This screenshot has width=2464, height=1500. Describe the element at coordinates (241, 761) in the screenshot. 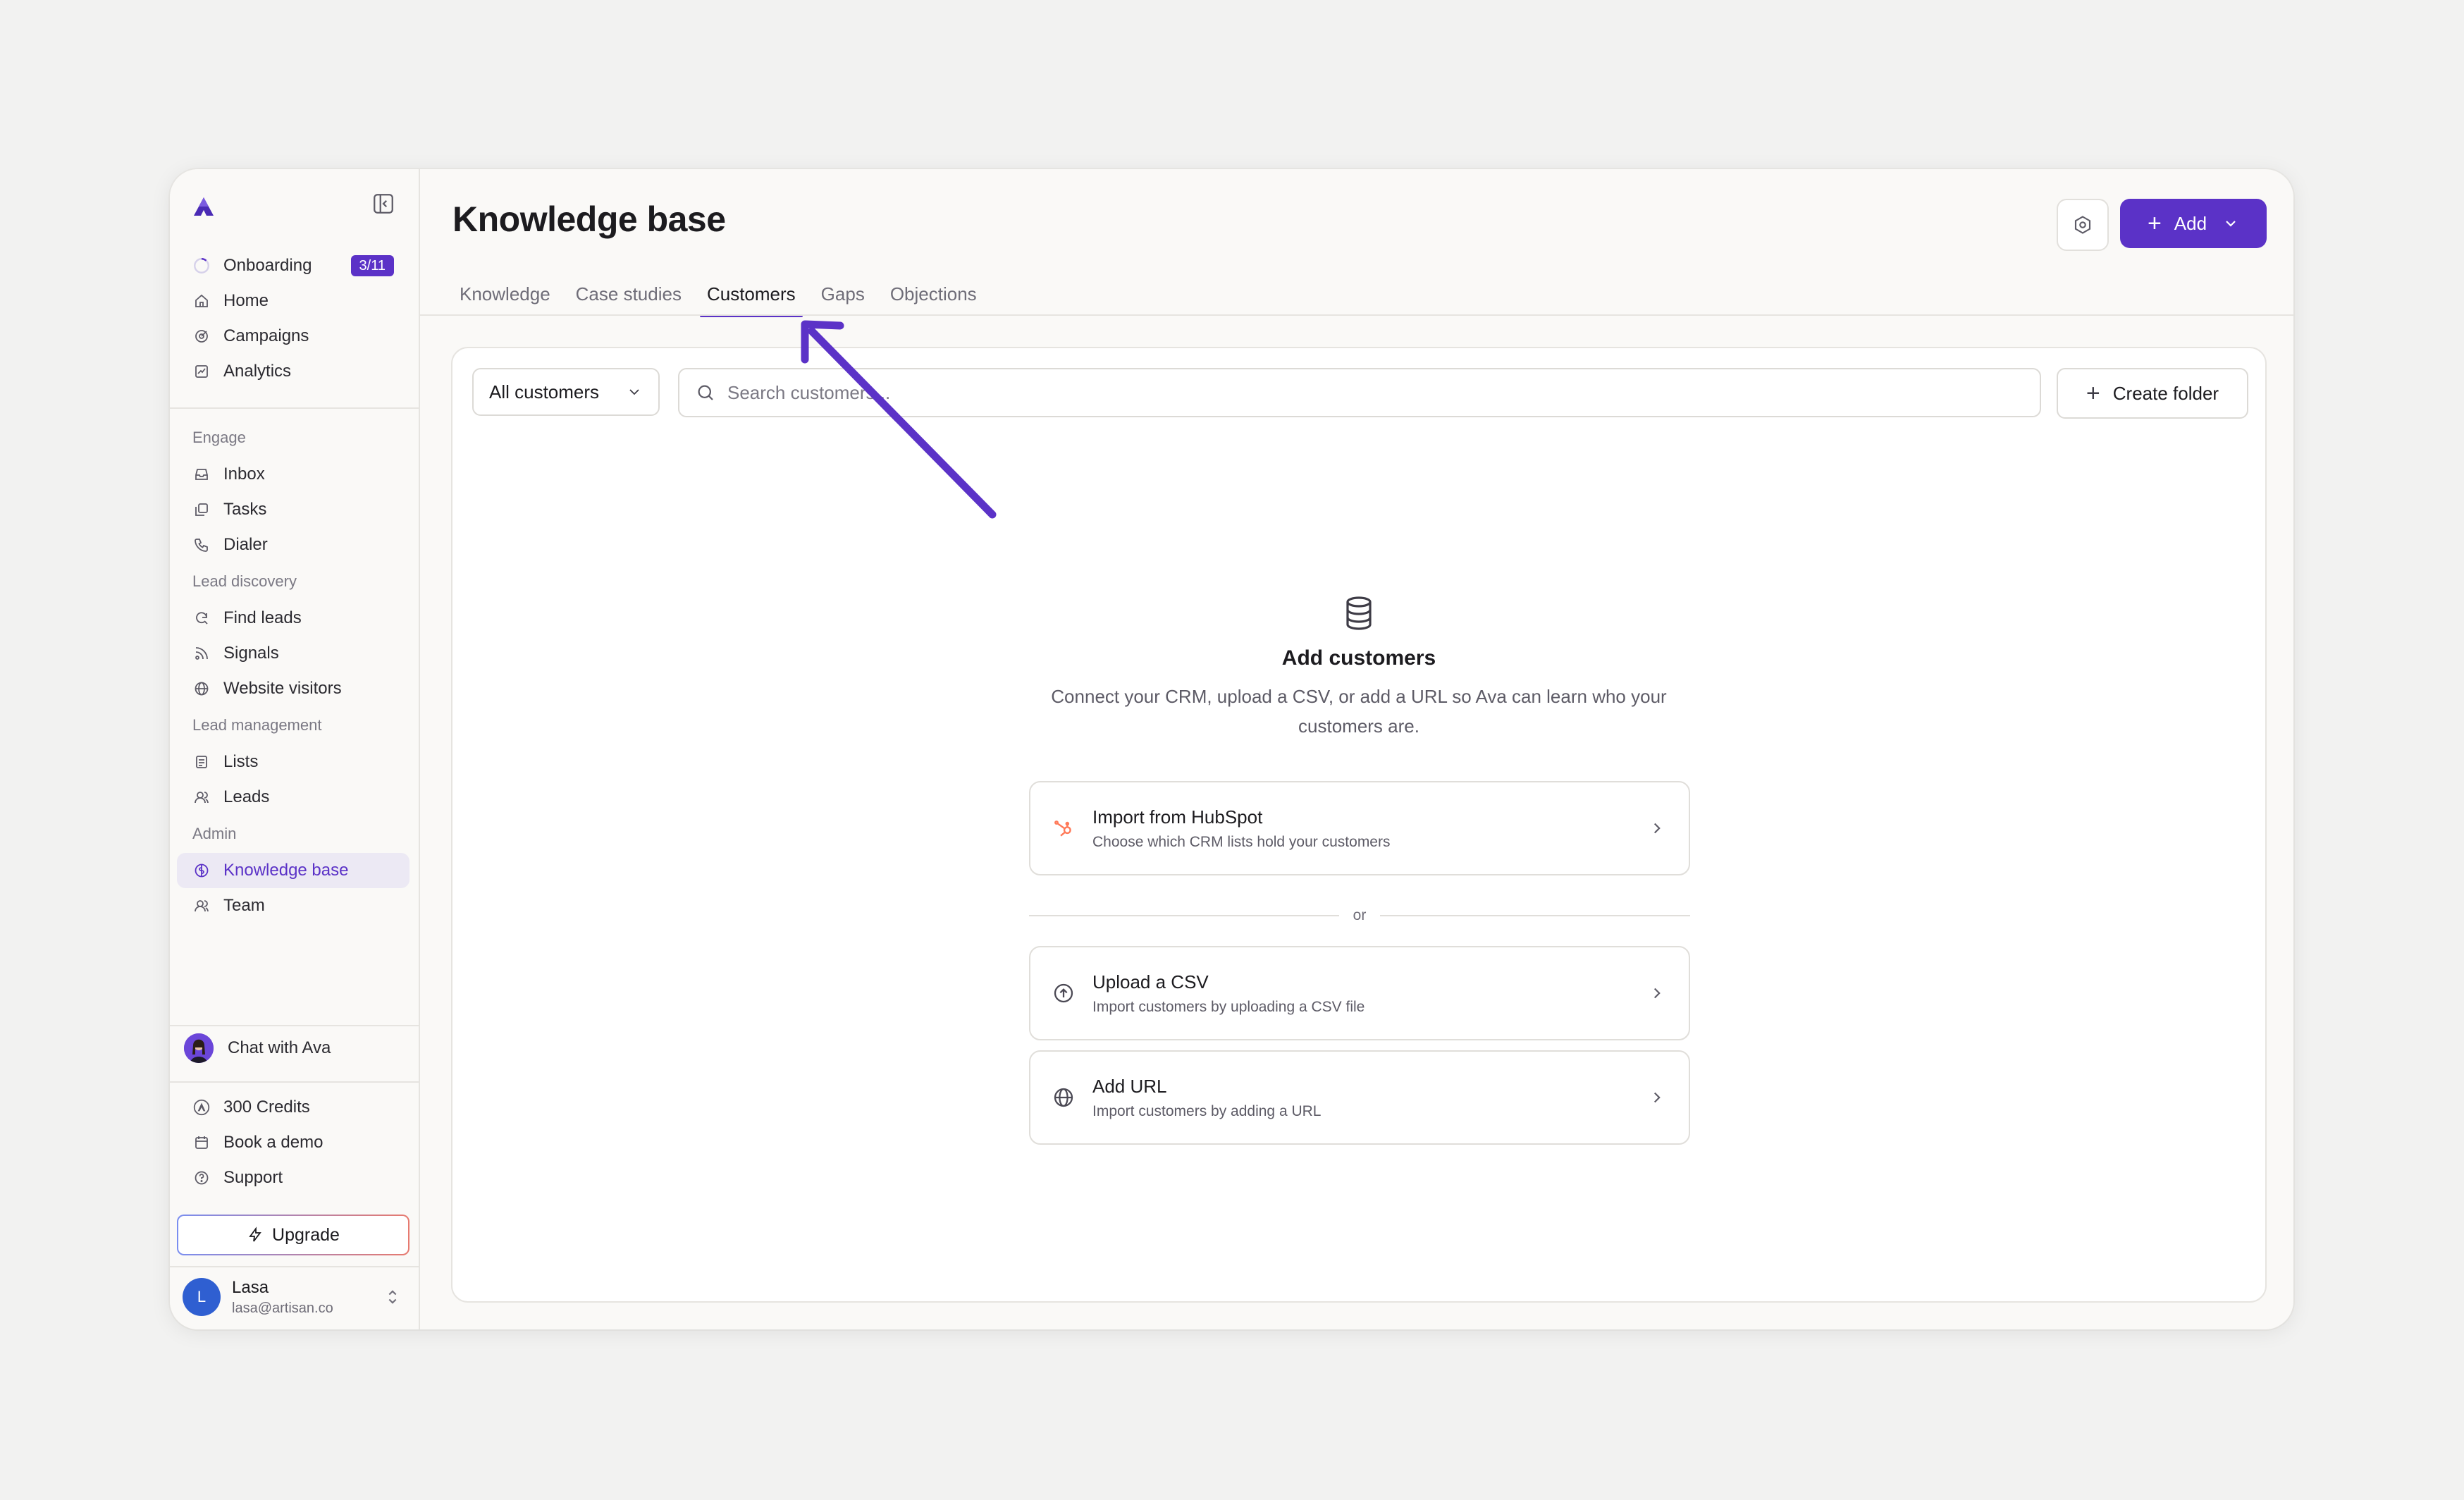

I see `sidebar-item-label: Lists` at that location.